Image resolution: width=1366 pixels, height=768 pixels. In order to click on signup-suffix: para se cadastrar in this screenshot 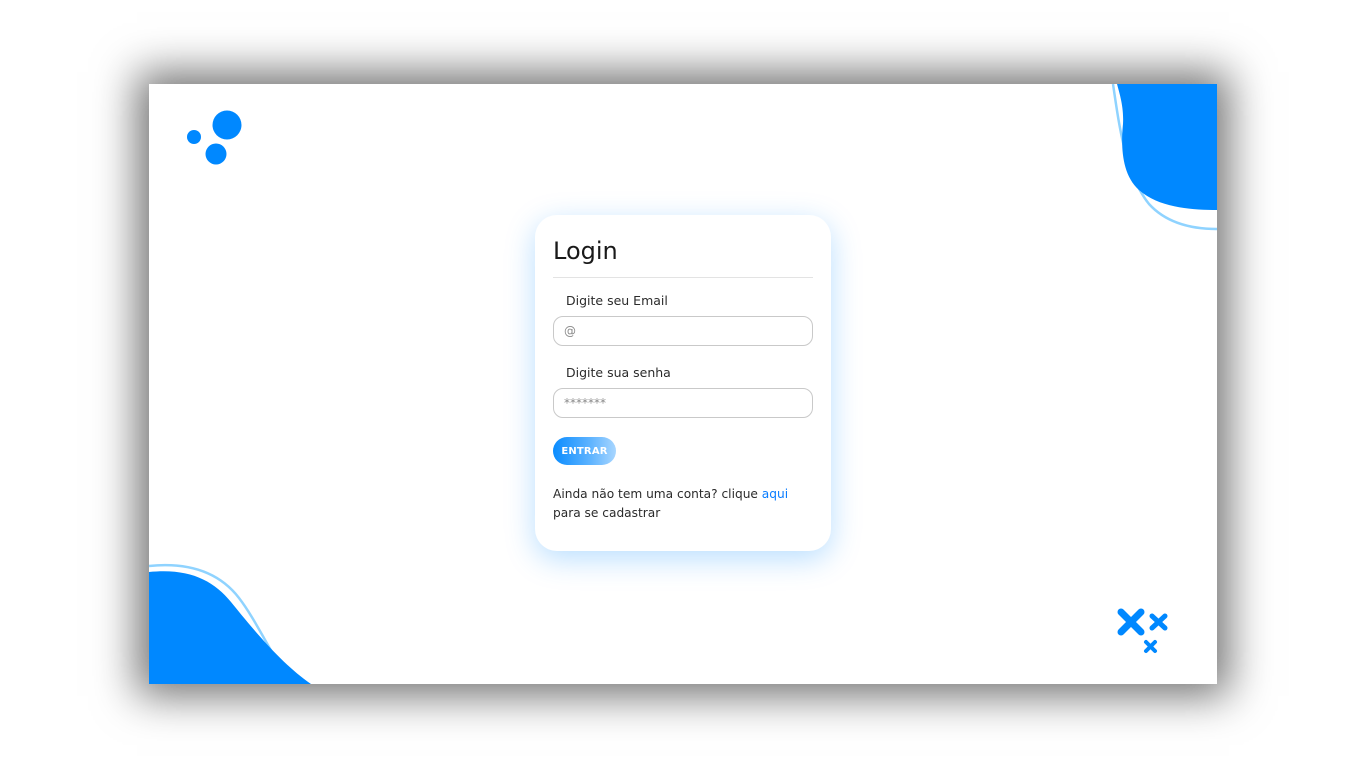, I will do `click(607, 513)`.